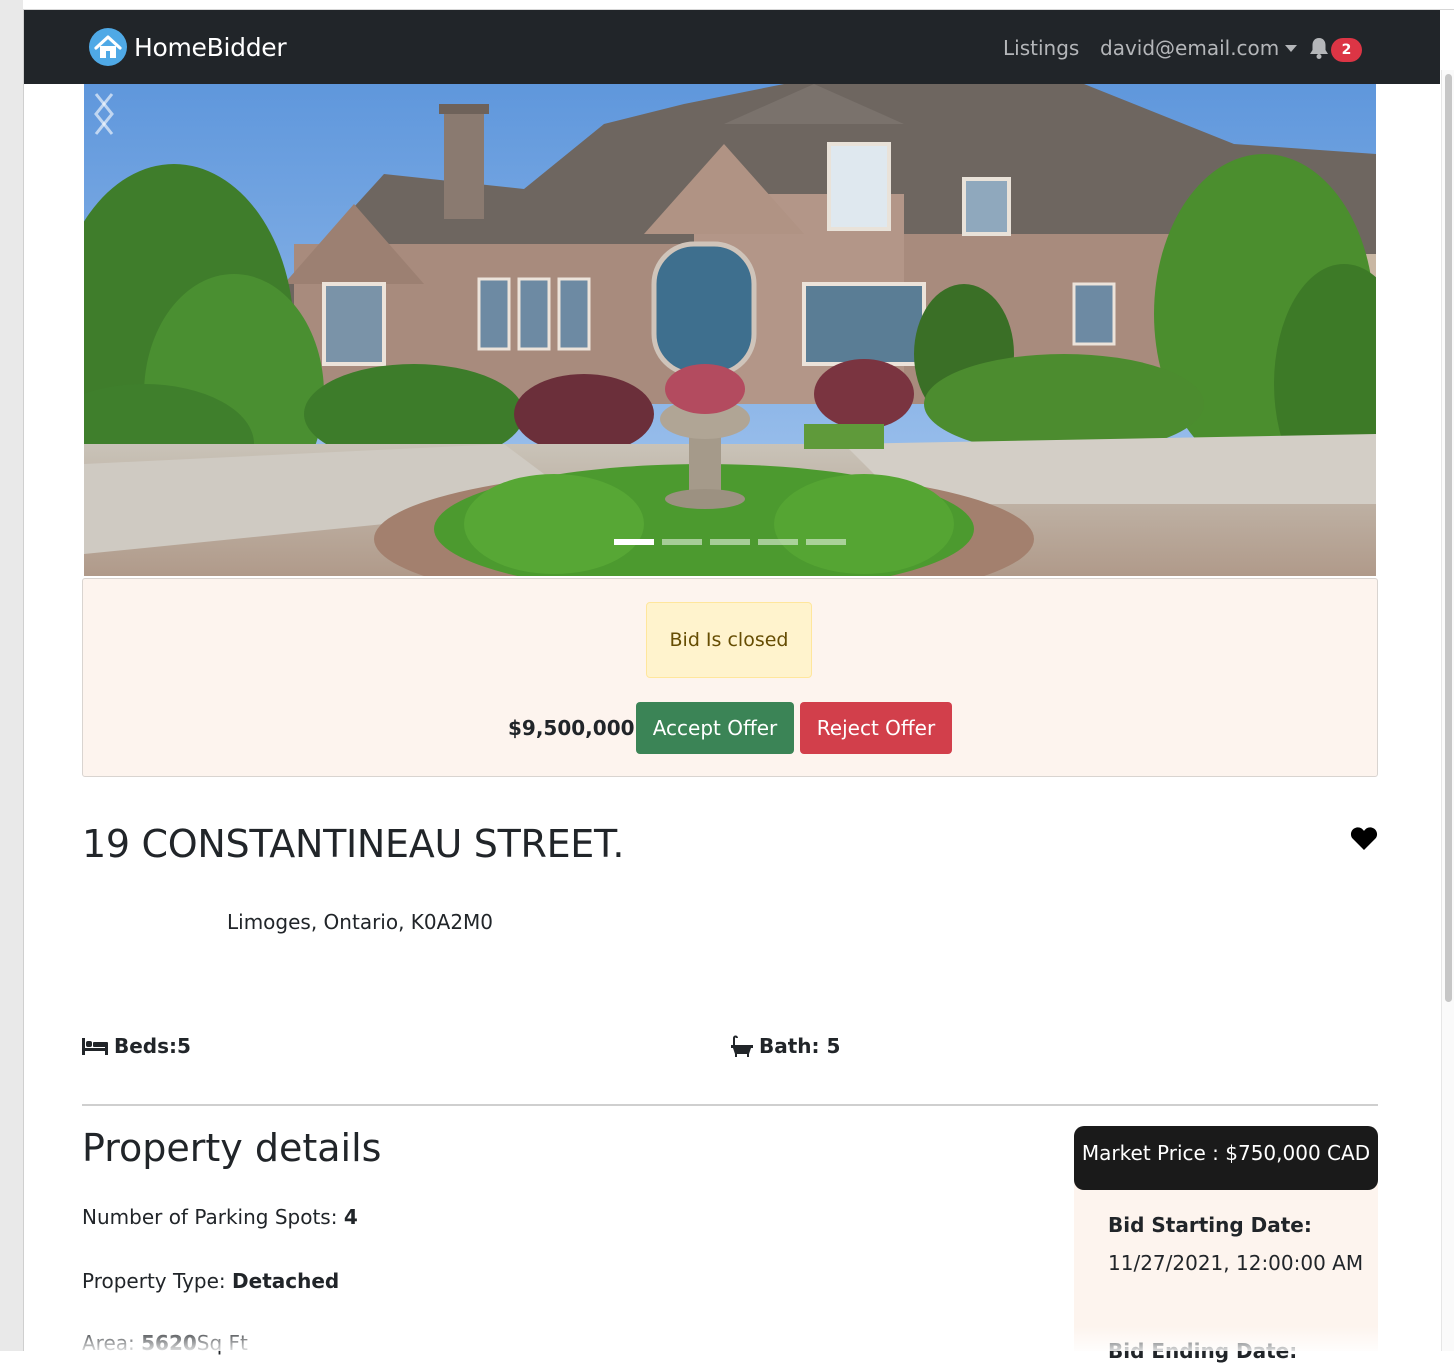 This screenshot has height=1363, width=1454. I want to click on scrollbar-thumb, so click(1448, 538).